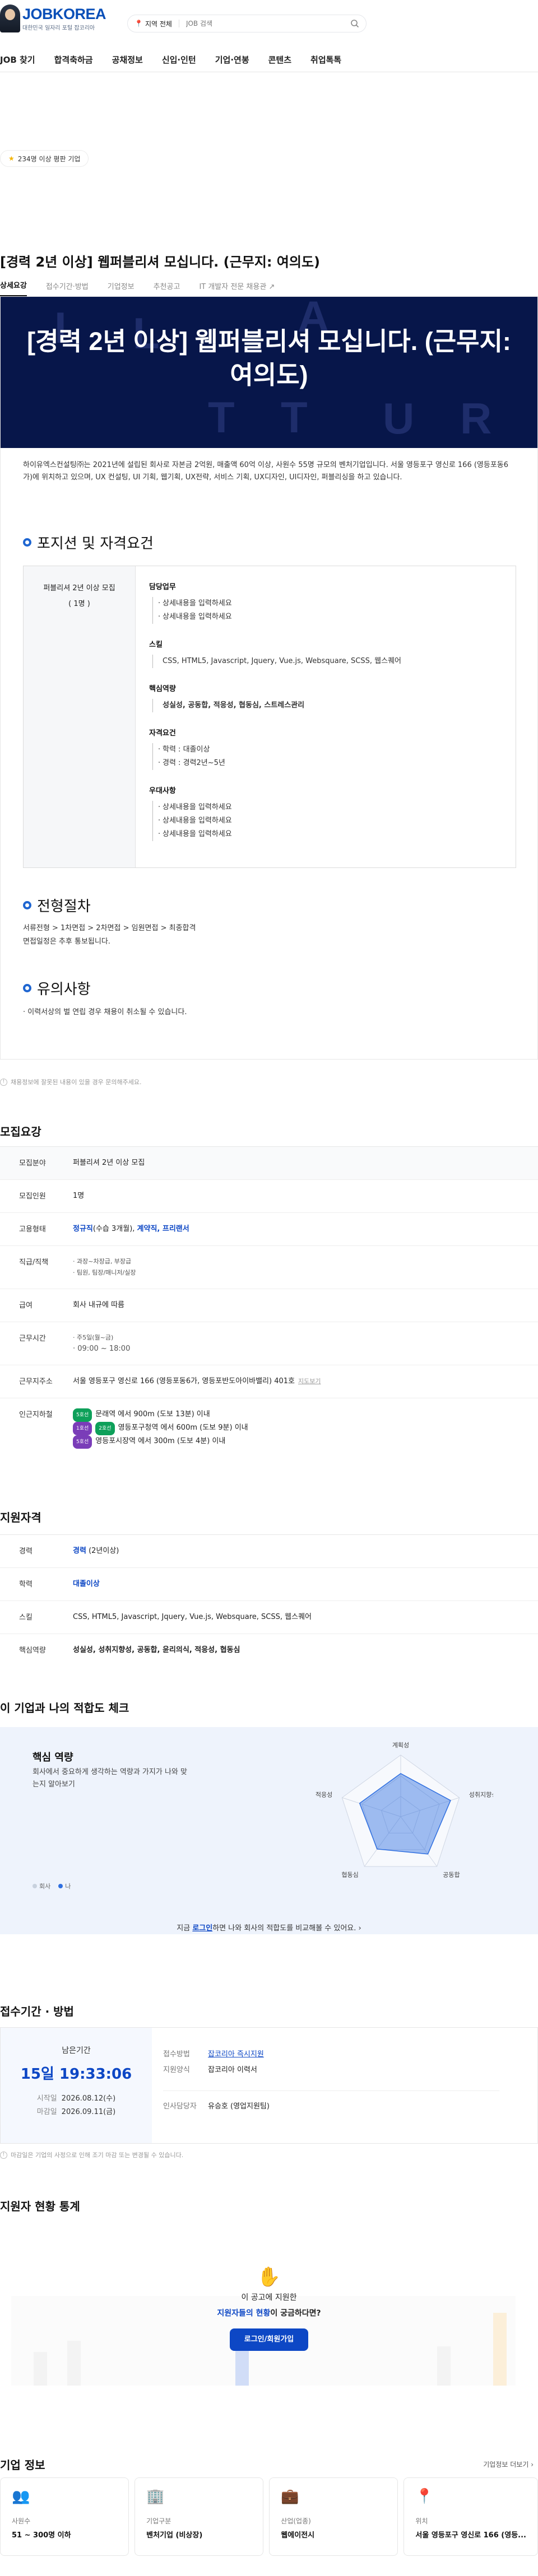 This screenshot has width=538, height=2576. I want to click on tab-period: 접수기간·방법, so click(67, 289).